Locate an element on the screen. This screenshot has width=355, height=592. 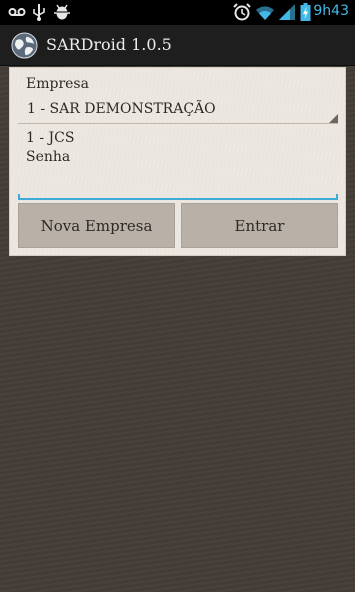
app-bar: SARDroid 1.0.5 is located at coordinates (177, 45).